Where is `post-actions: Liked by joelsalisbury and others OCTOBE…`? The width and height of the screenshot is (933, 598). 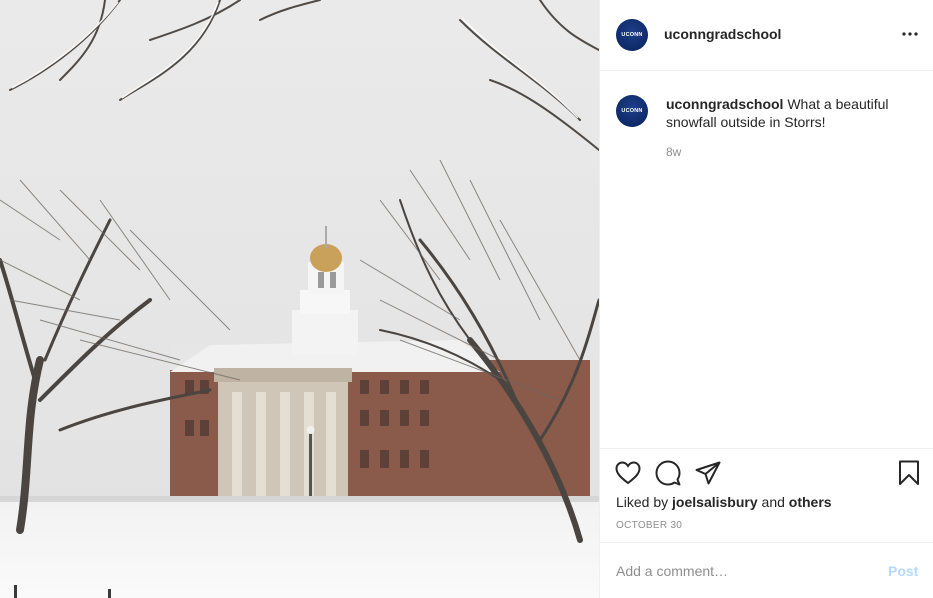
post-actions: Liked by joelsalisbury and others OCTOBE… is located at coordinates (766, 495).